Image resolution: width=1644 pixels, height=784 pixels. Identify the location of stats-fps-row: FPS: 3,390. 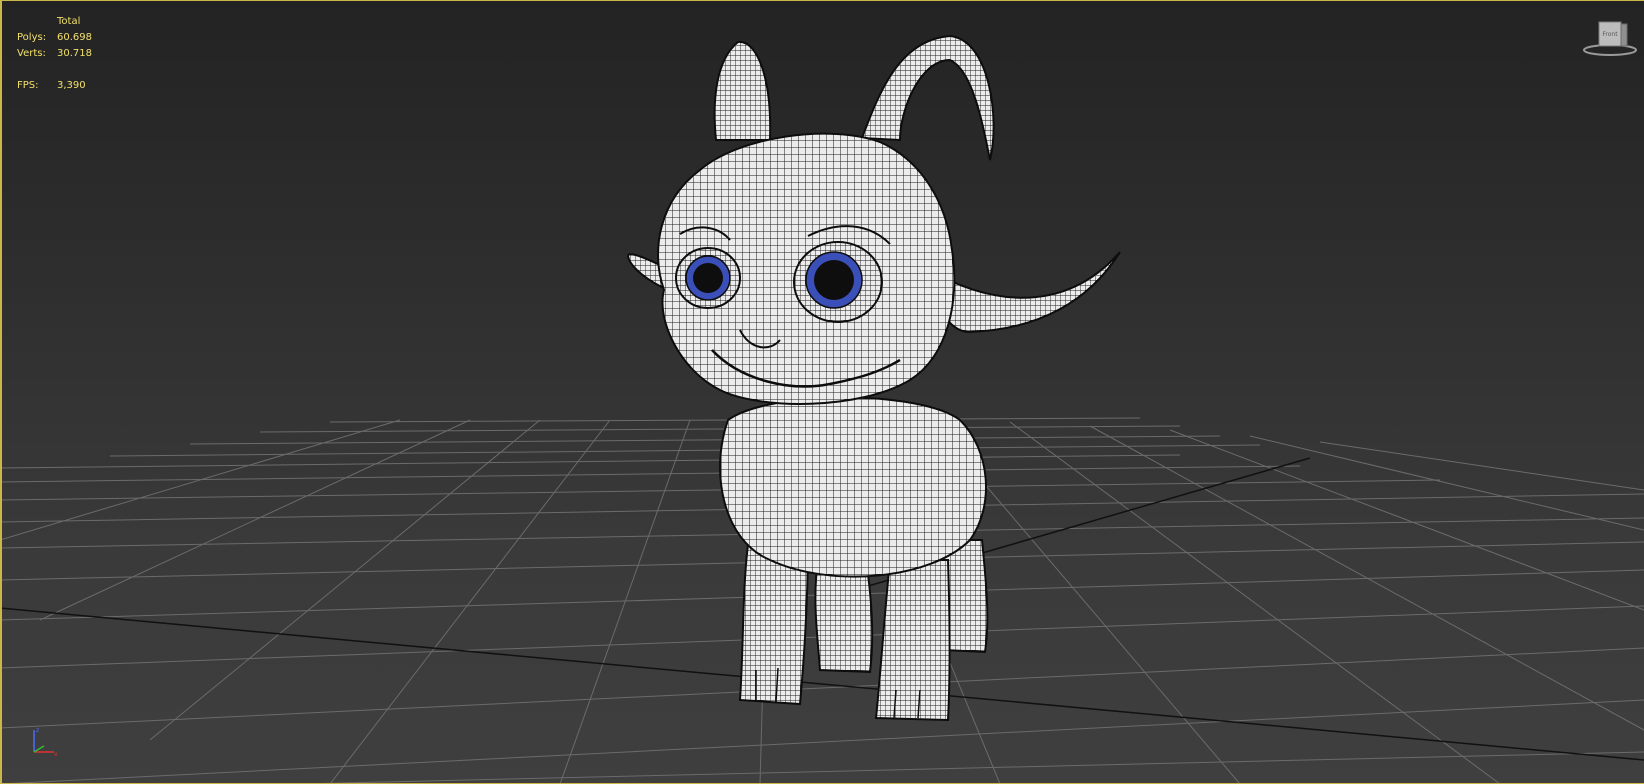
(54, 86).